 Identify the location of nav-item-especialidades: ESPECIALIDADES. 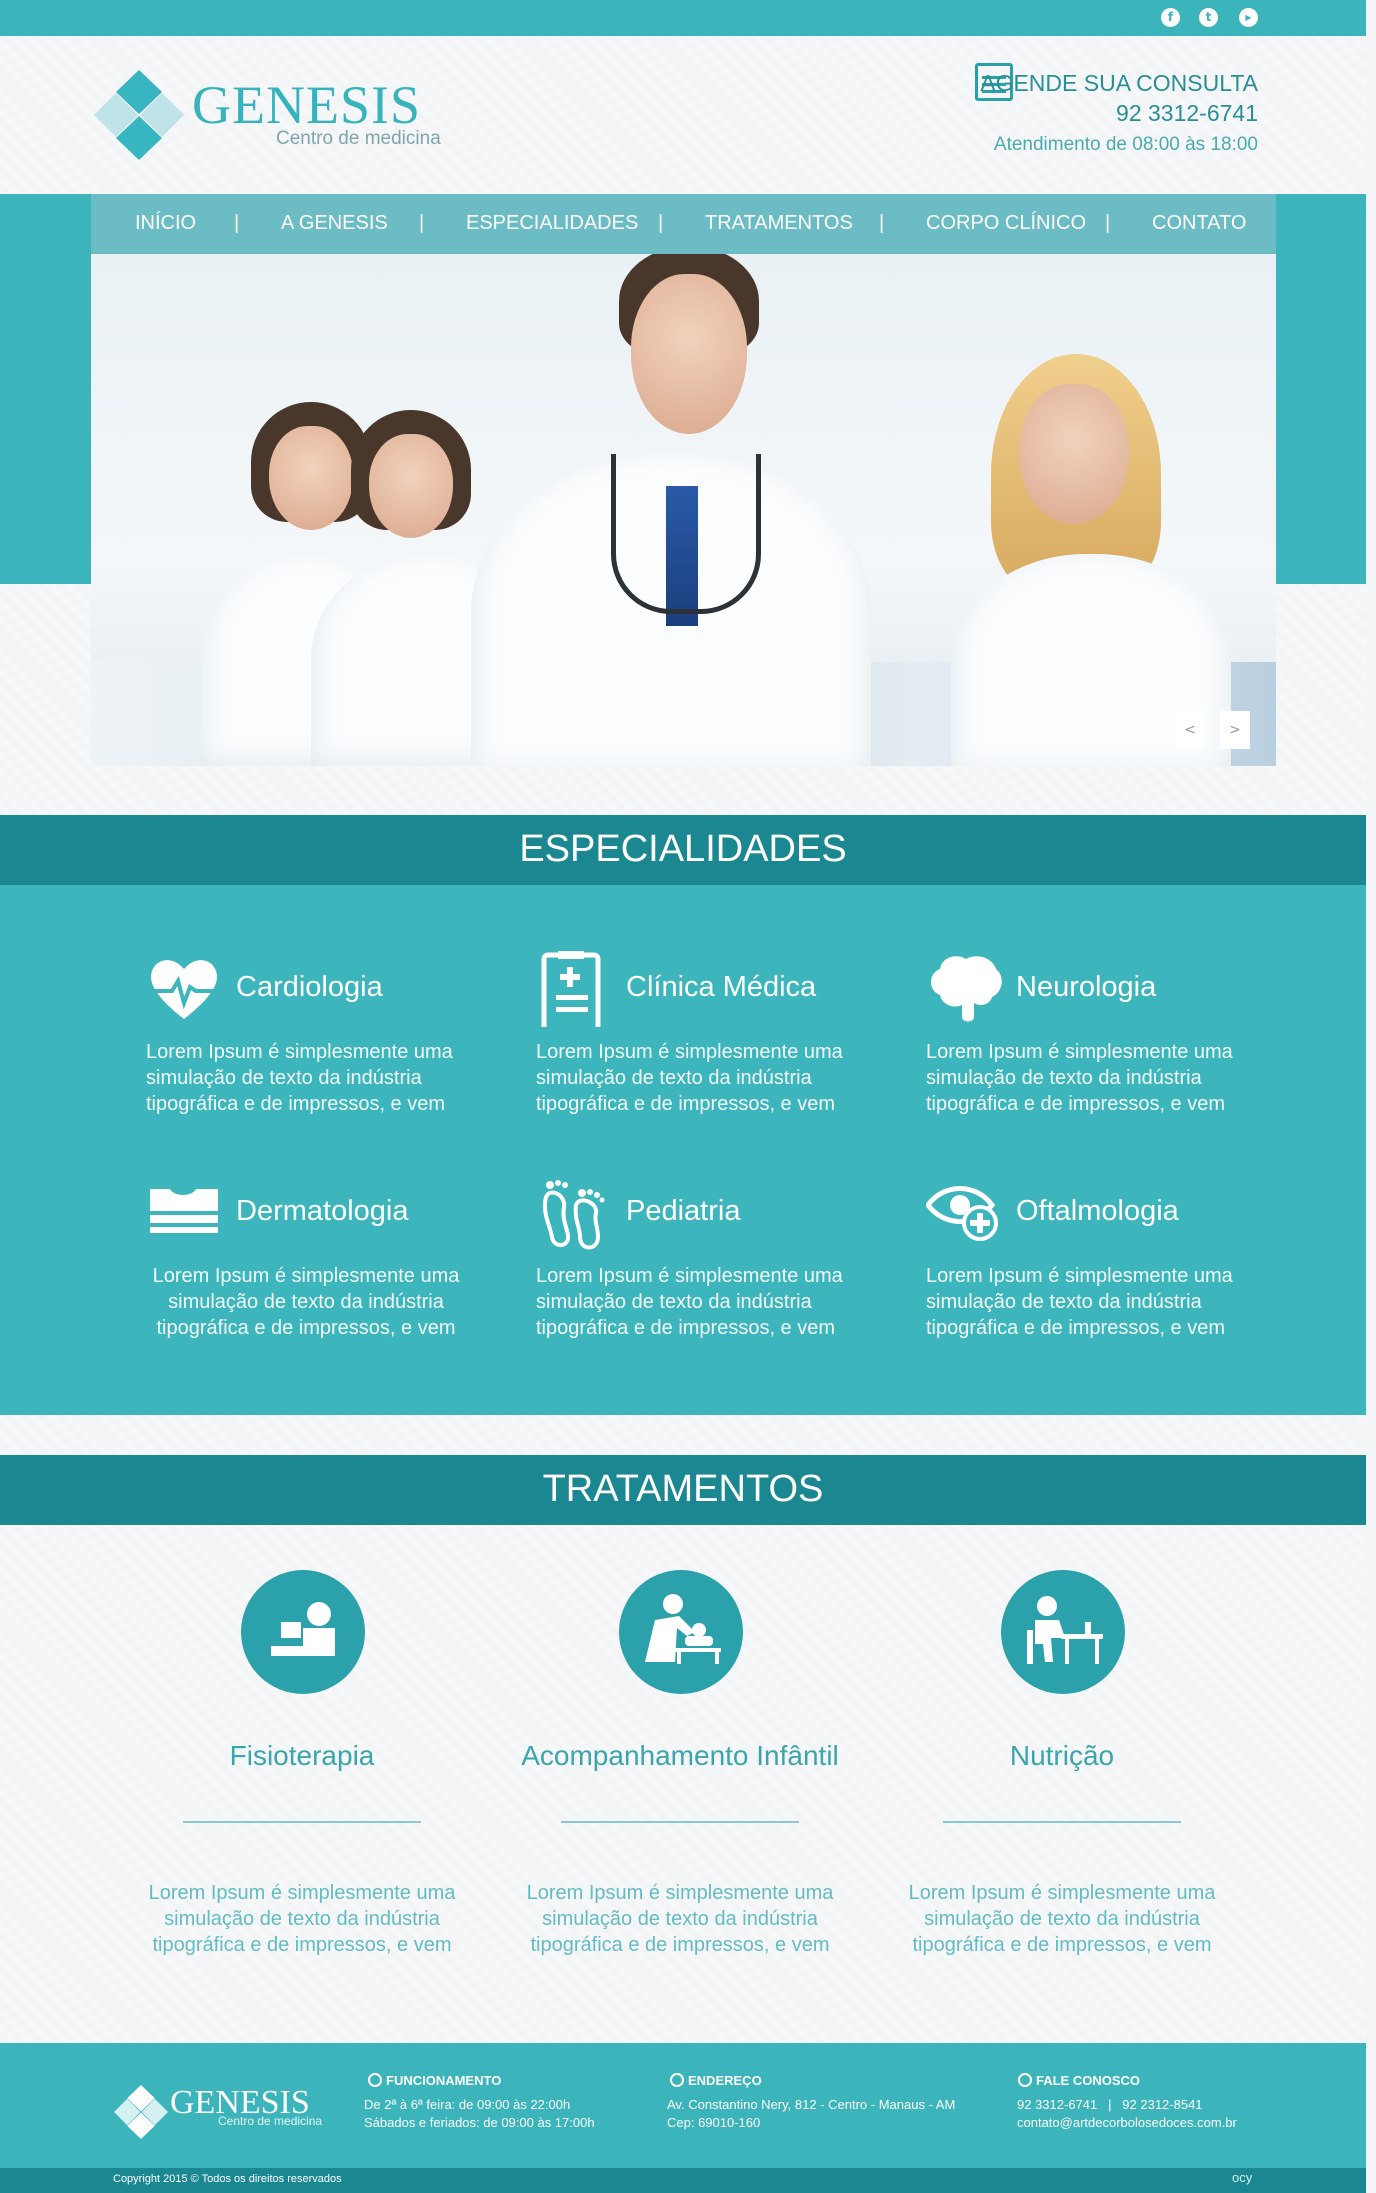
(552, 223).